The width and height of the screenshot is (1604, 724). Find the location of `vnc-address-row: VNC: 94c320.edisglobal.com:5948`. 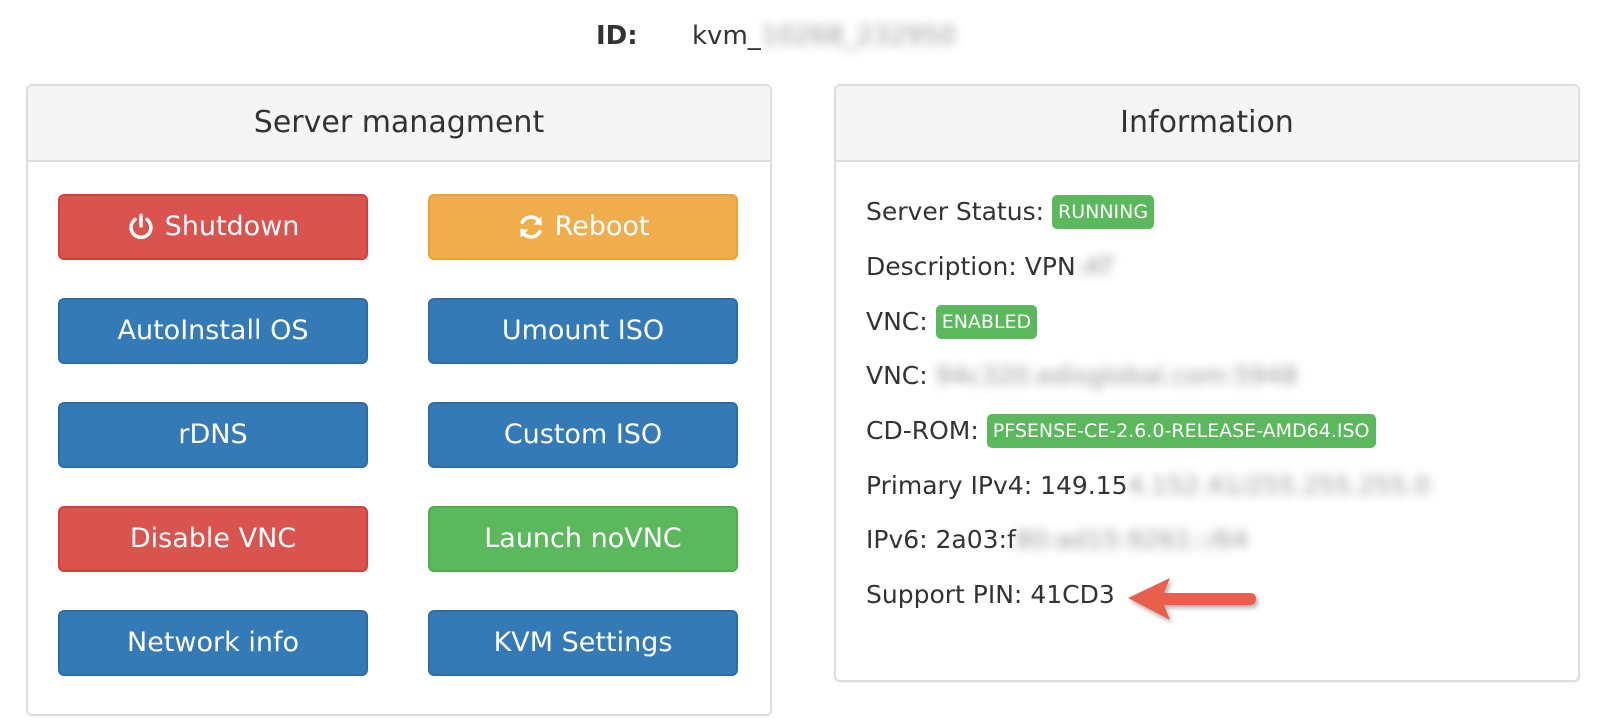

vnc-address-row: VNC: 94c320.edisglobal.com:5948 is located at coordinates (1082, 376).